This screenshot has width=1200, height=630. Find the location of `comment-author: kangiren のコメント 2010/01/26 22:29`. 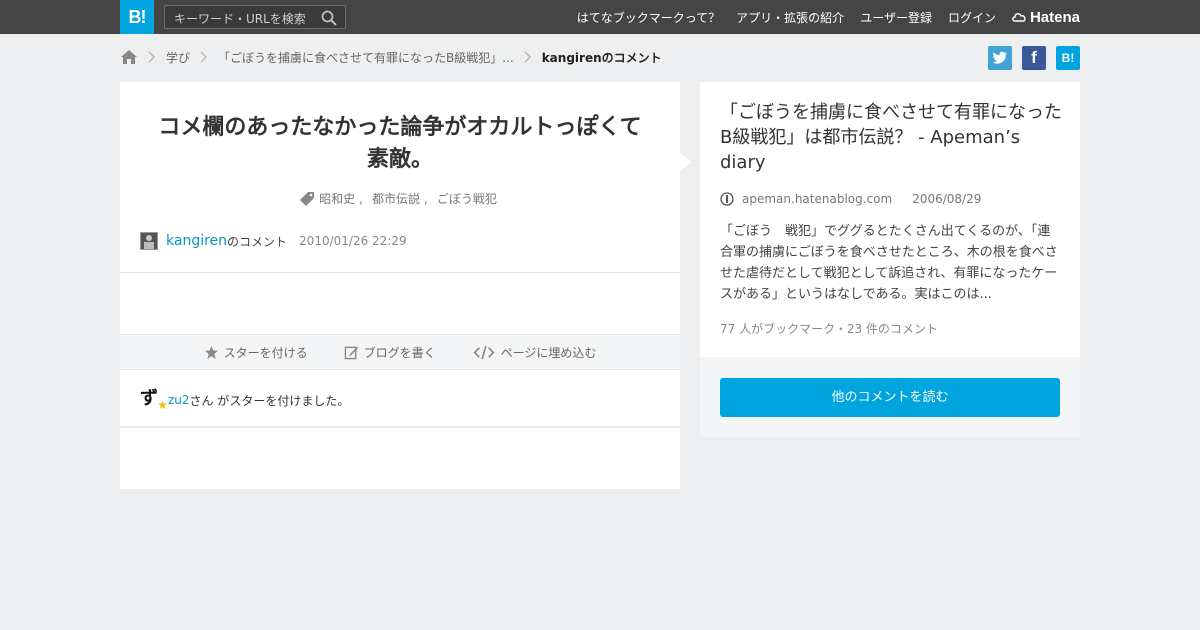

comment-author: kangiren のコメント 2010/01/26 22:29 is located at coordinates (273, 241).